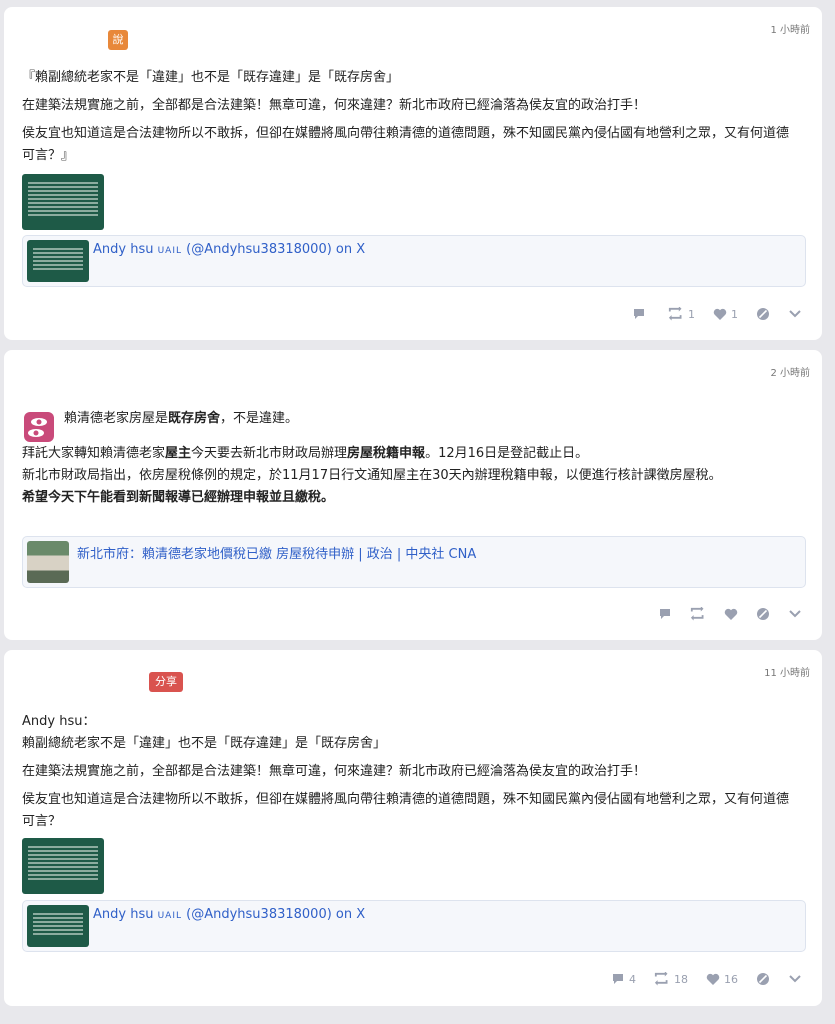  What do you see at coordinates (722, 979) in the screenshot?
I see `favourite-button: 16` at bounding box center [722, 979].